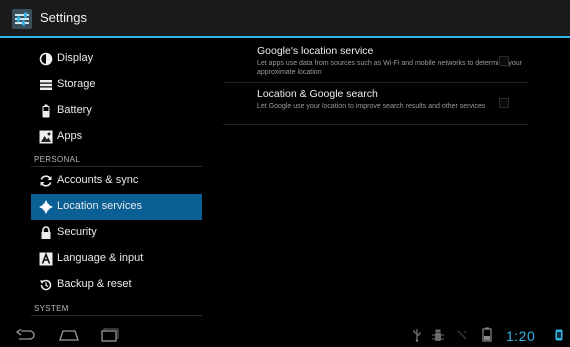  What do you see at coordinates (116, 111) in the screenshot?
I see `sidebar-item-battery: Battery` at bounding box center [116, 111].